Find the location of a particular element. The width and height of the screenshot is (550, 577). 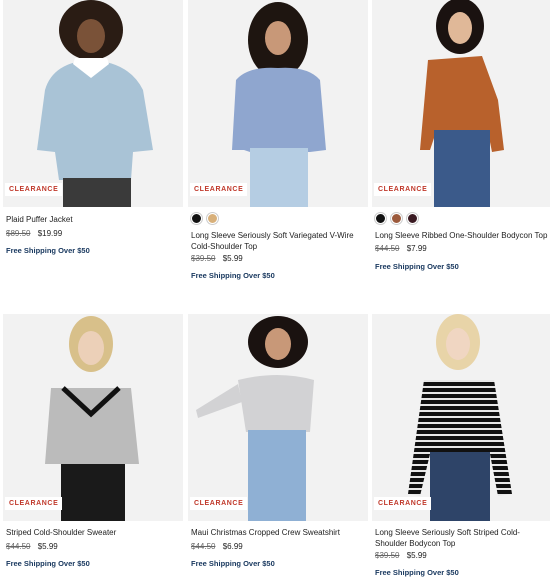

price-group: $89.50 $19.99 is located at coordinates (34, 234).